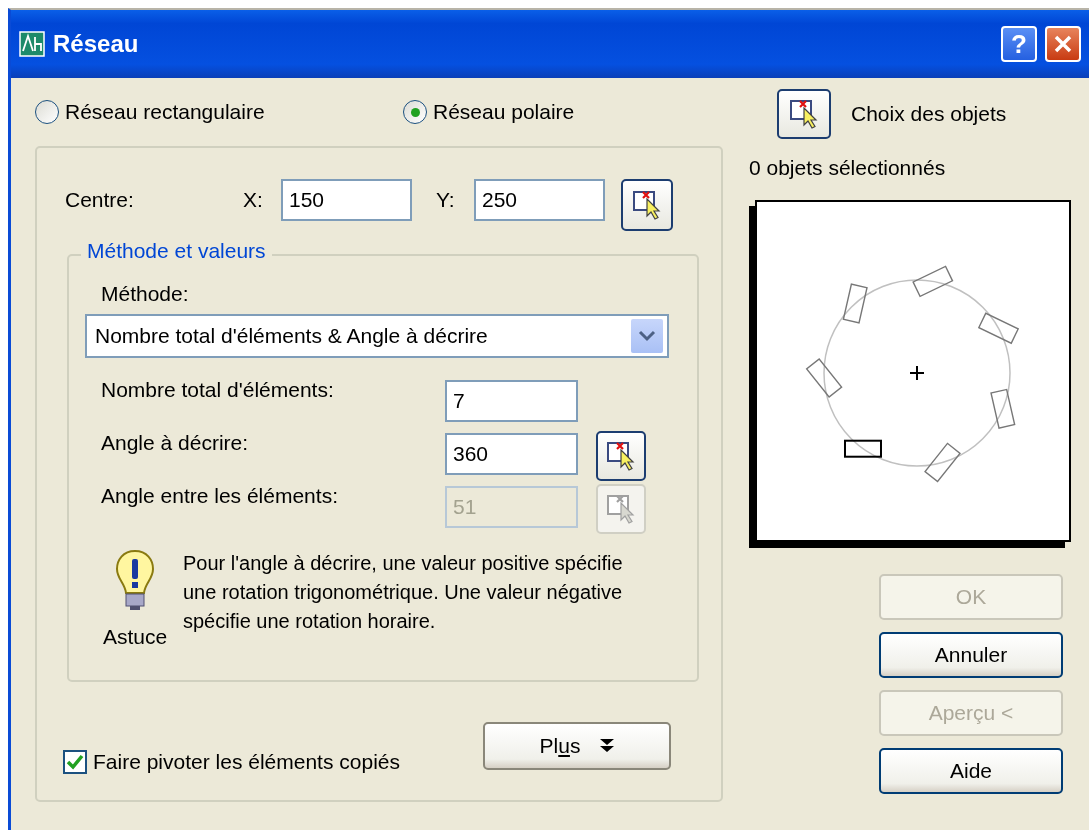  I want to click on field-label: Angle entre les éléments:, so click(220, 496).